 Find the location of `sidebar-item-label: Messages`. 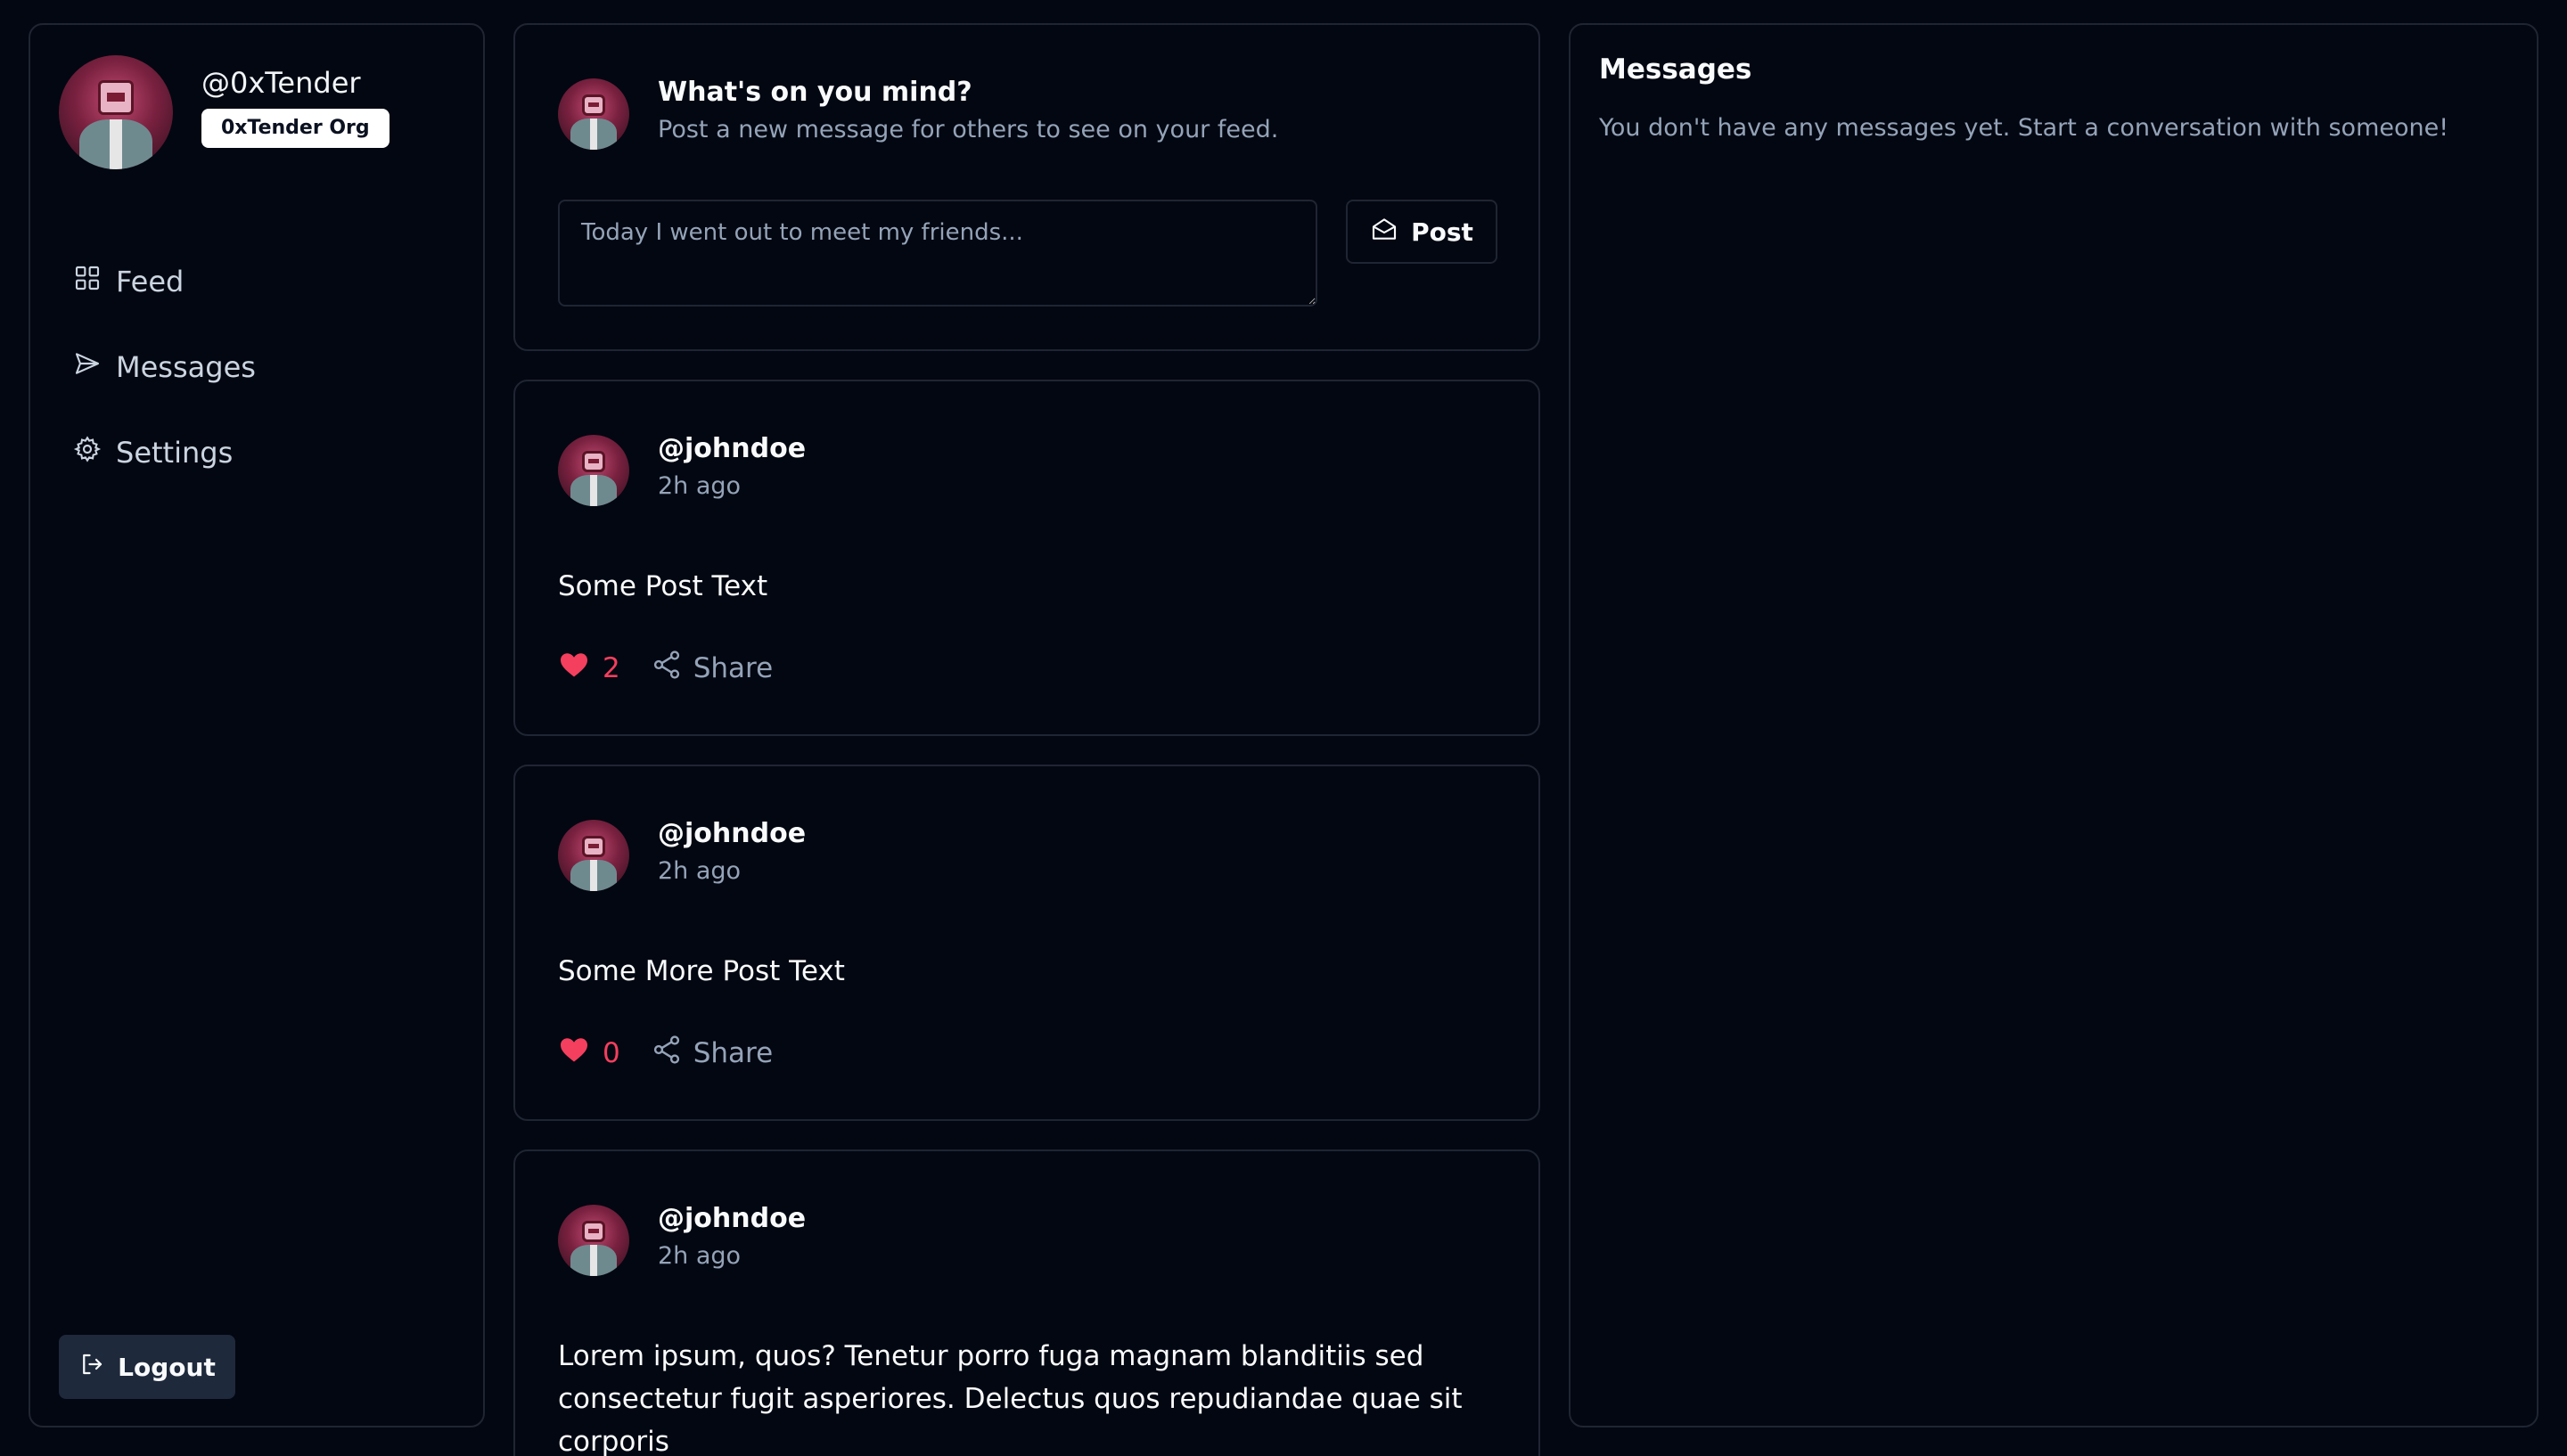

sidebar-item-label: Messages is located at coordinates (186, 367).